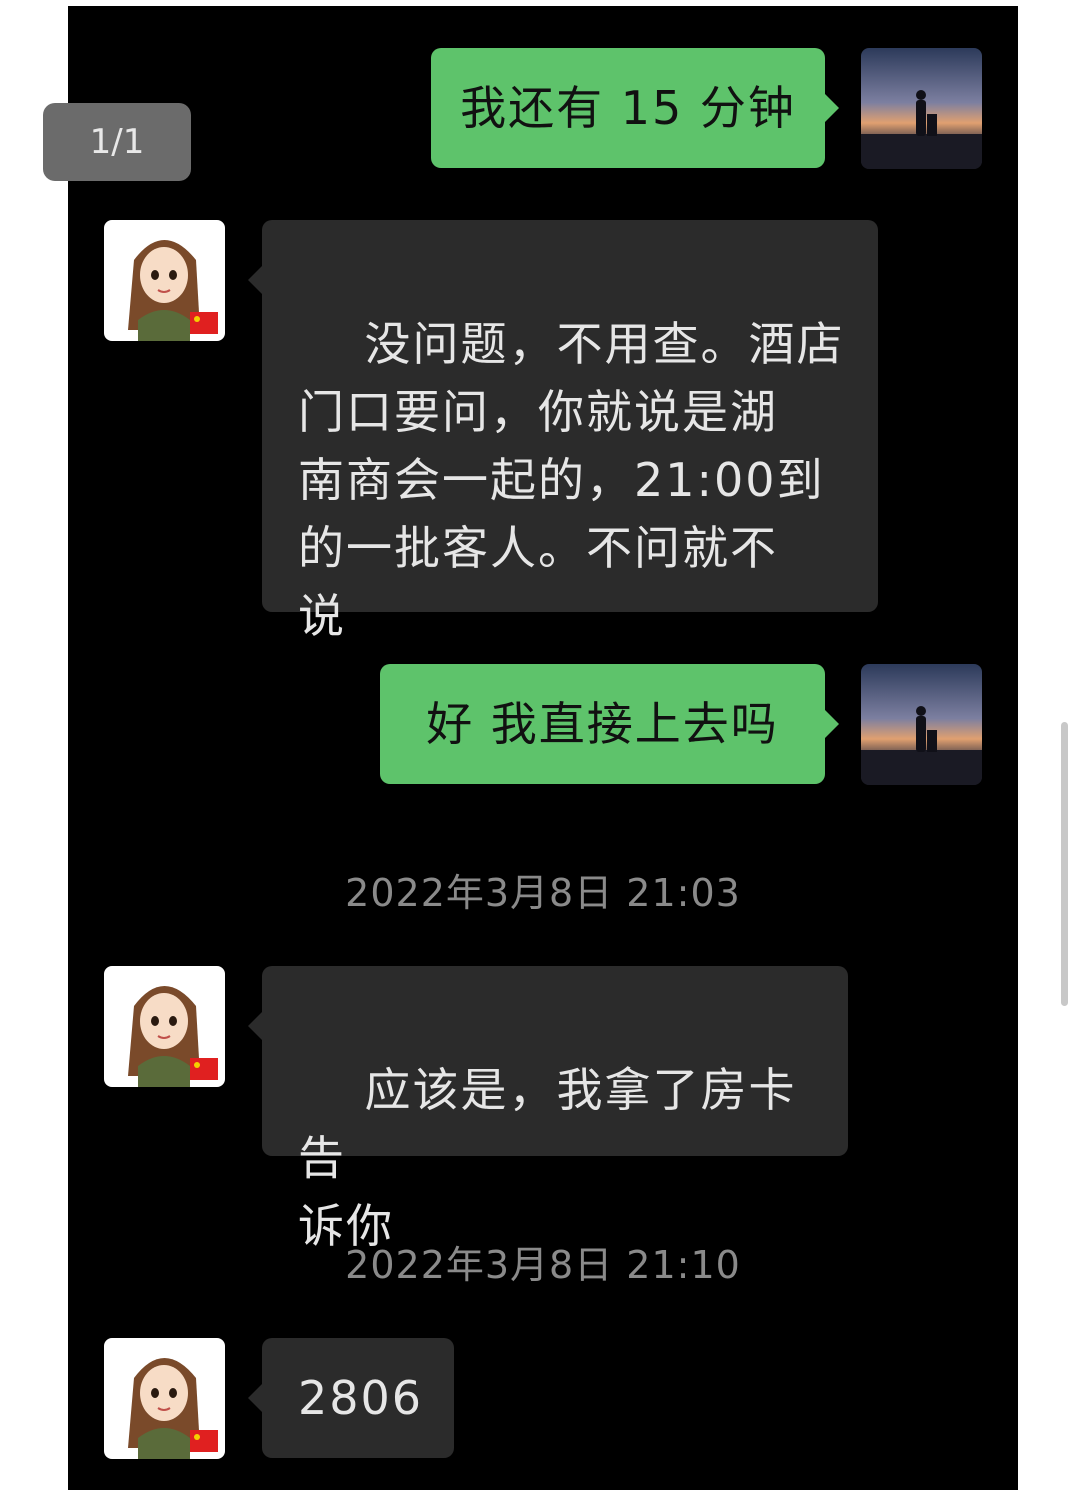 This screenshot has height=1499, width=1080. I want to click on chat-timestamp: 2022年3月8日 21:03, so click(543, 893).